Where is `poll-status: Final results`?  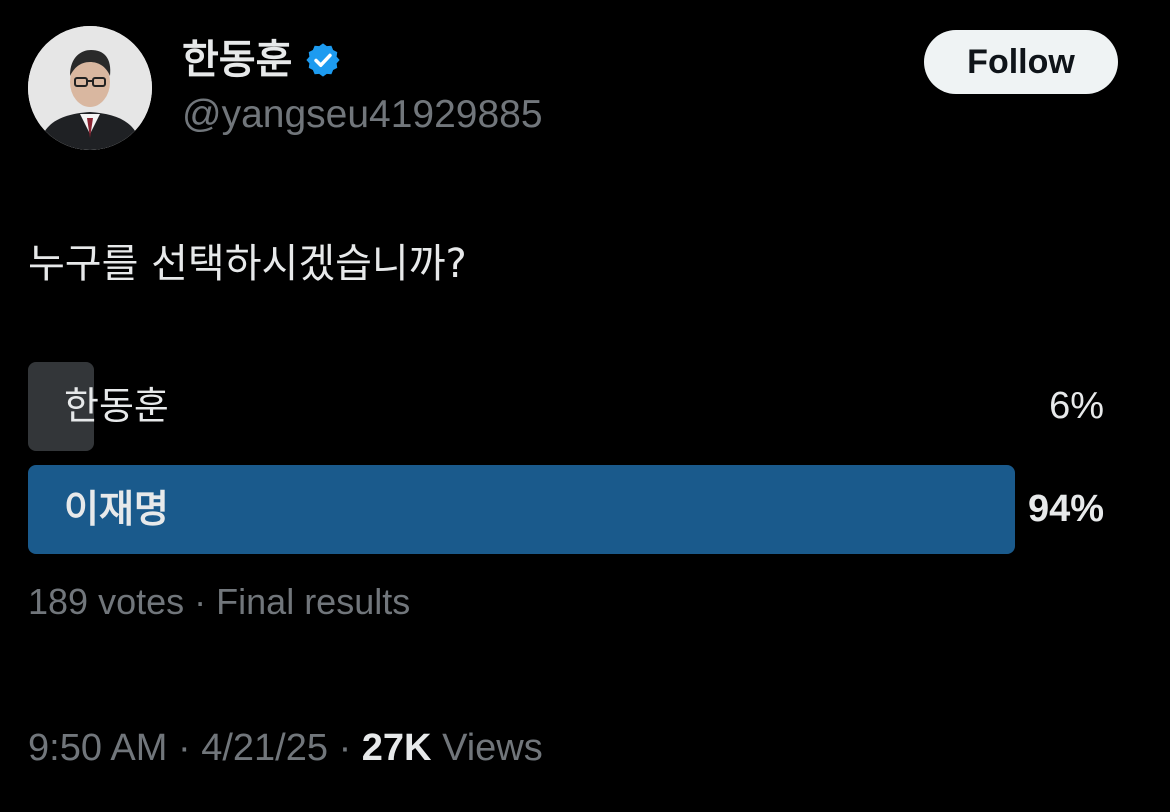
poll-status: Final results is located at coordinates (313, 601).